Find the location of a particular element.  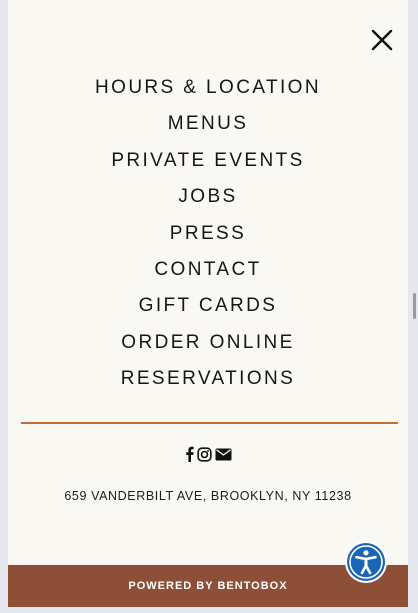

email-icon is located at coordinates (223, 454).